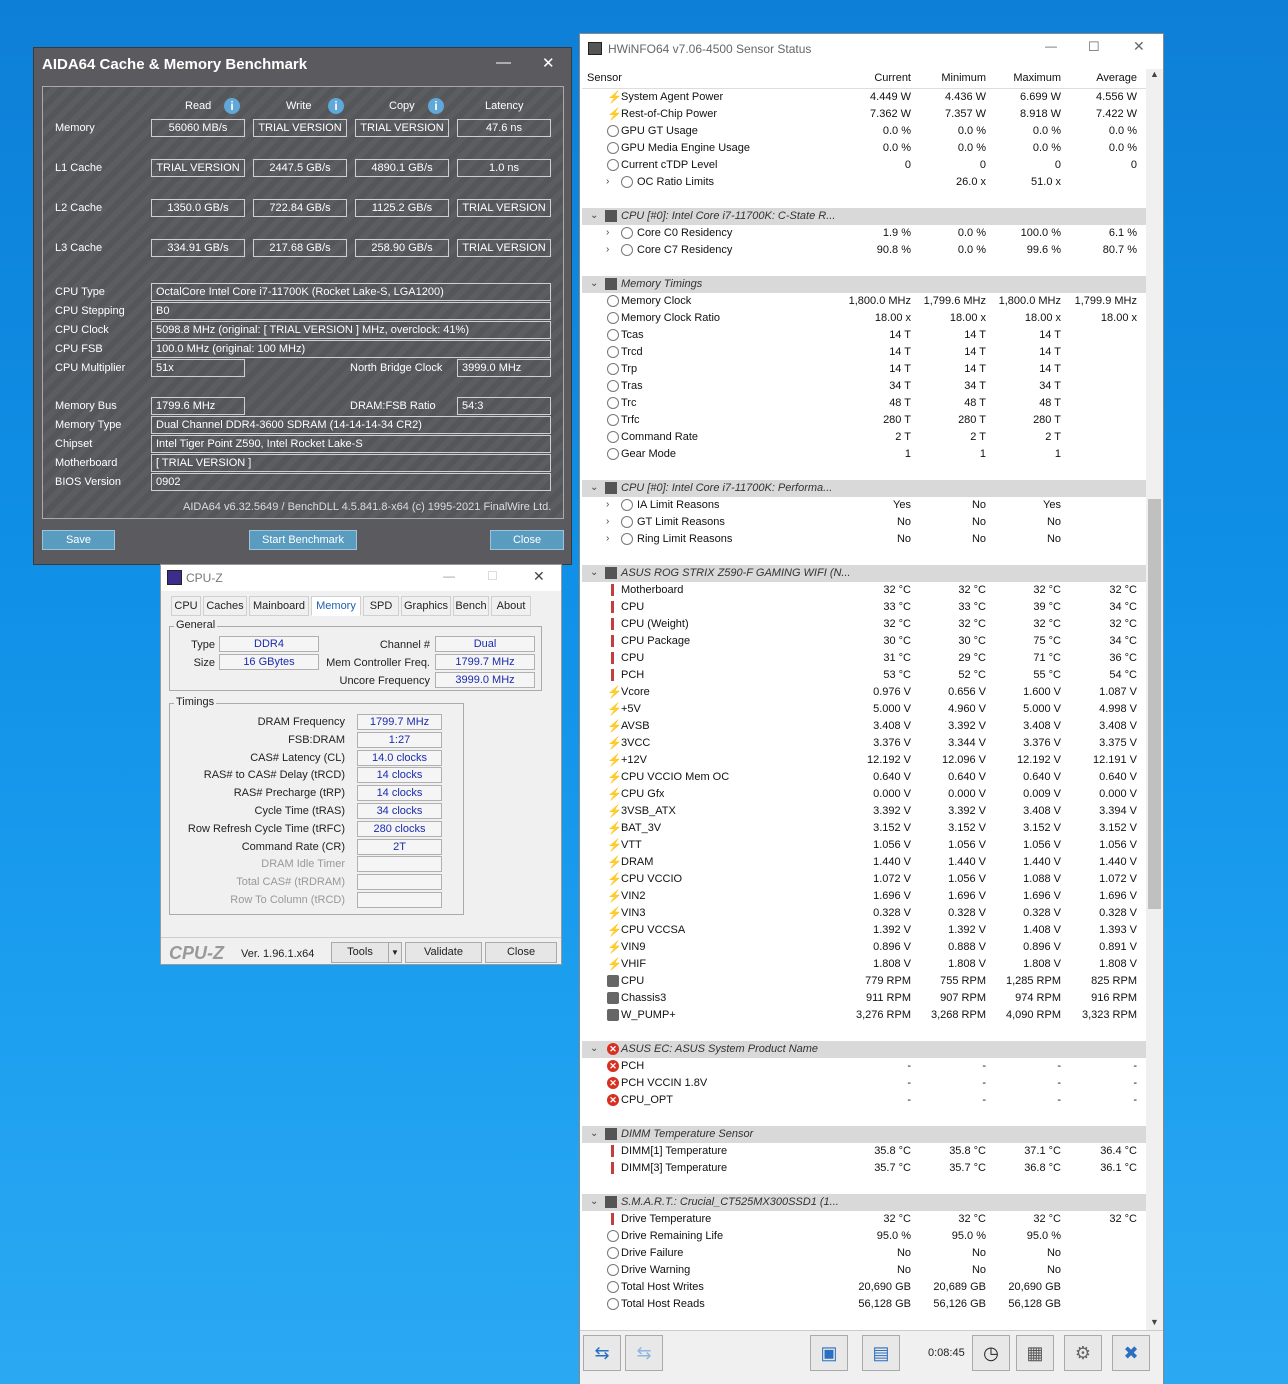 The image size is (1288, 1384). What do you see at coordinates (303, 540) in the screenshot?
I see `start-benchmark-button: Start Benchmark` at bounding box center [303, 540].